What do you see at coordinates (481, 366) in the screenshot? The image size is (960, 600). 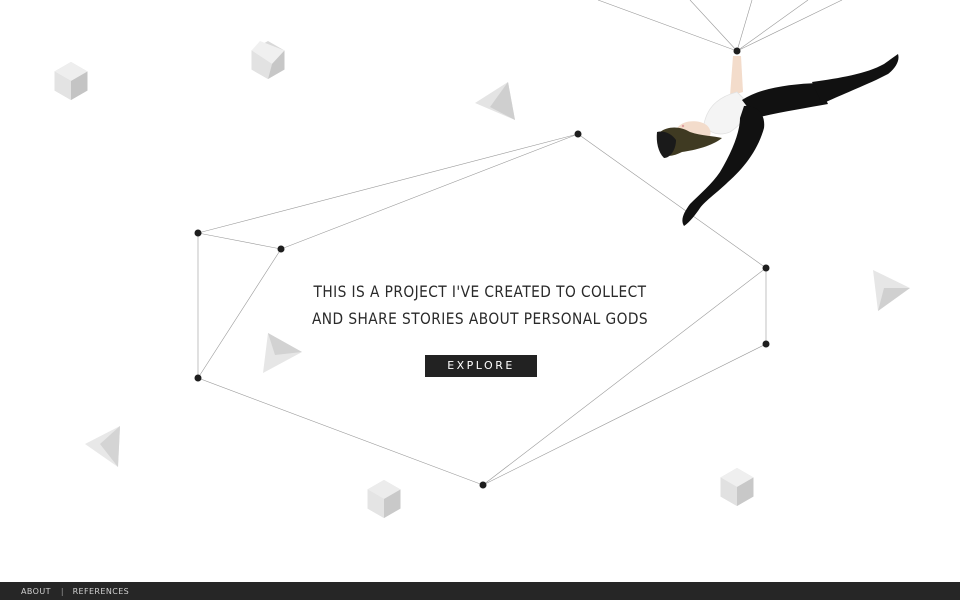 I see `explore-button: EXPLORE` at bounding box center [481, 366].